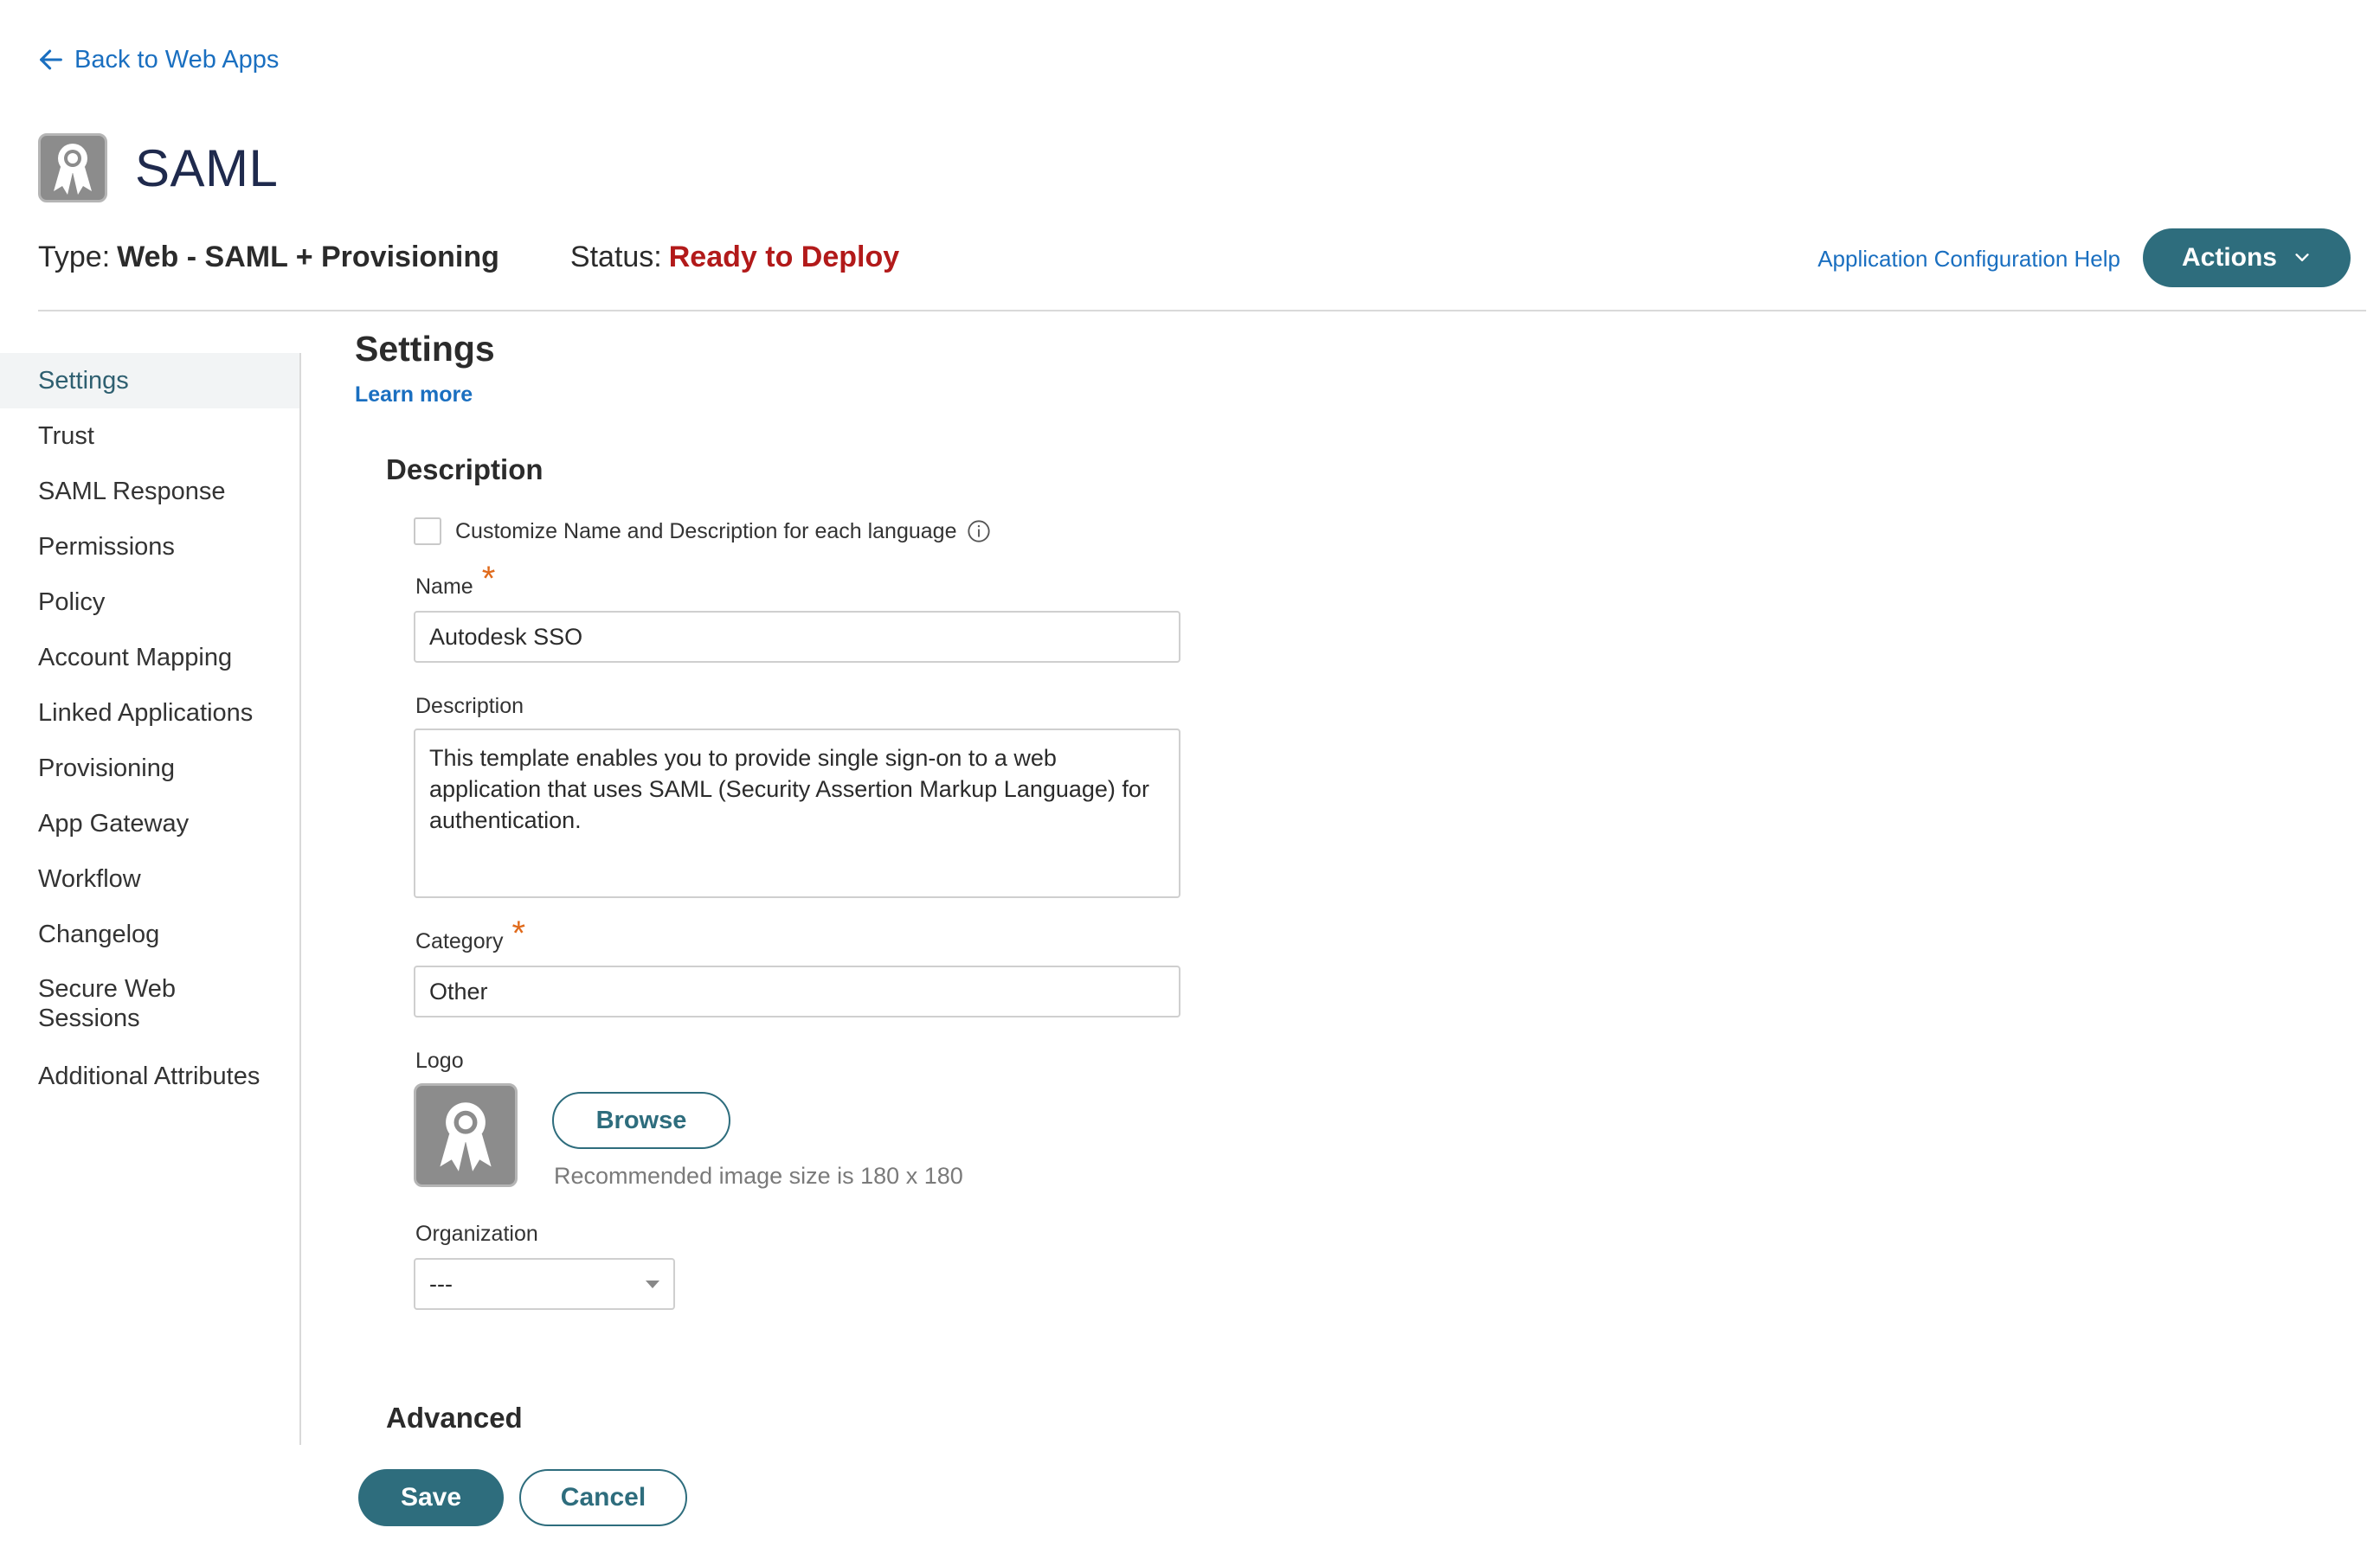  What do you see at coordinates (488, 579) in the screenshot?
I see `name-required-mark: *` at bounding box center [488, 579].